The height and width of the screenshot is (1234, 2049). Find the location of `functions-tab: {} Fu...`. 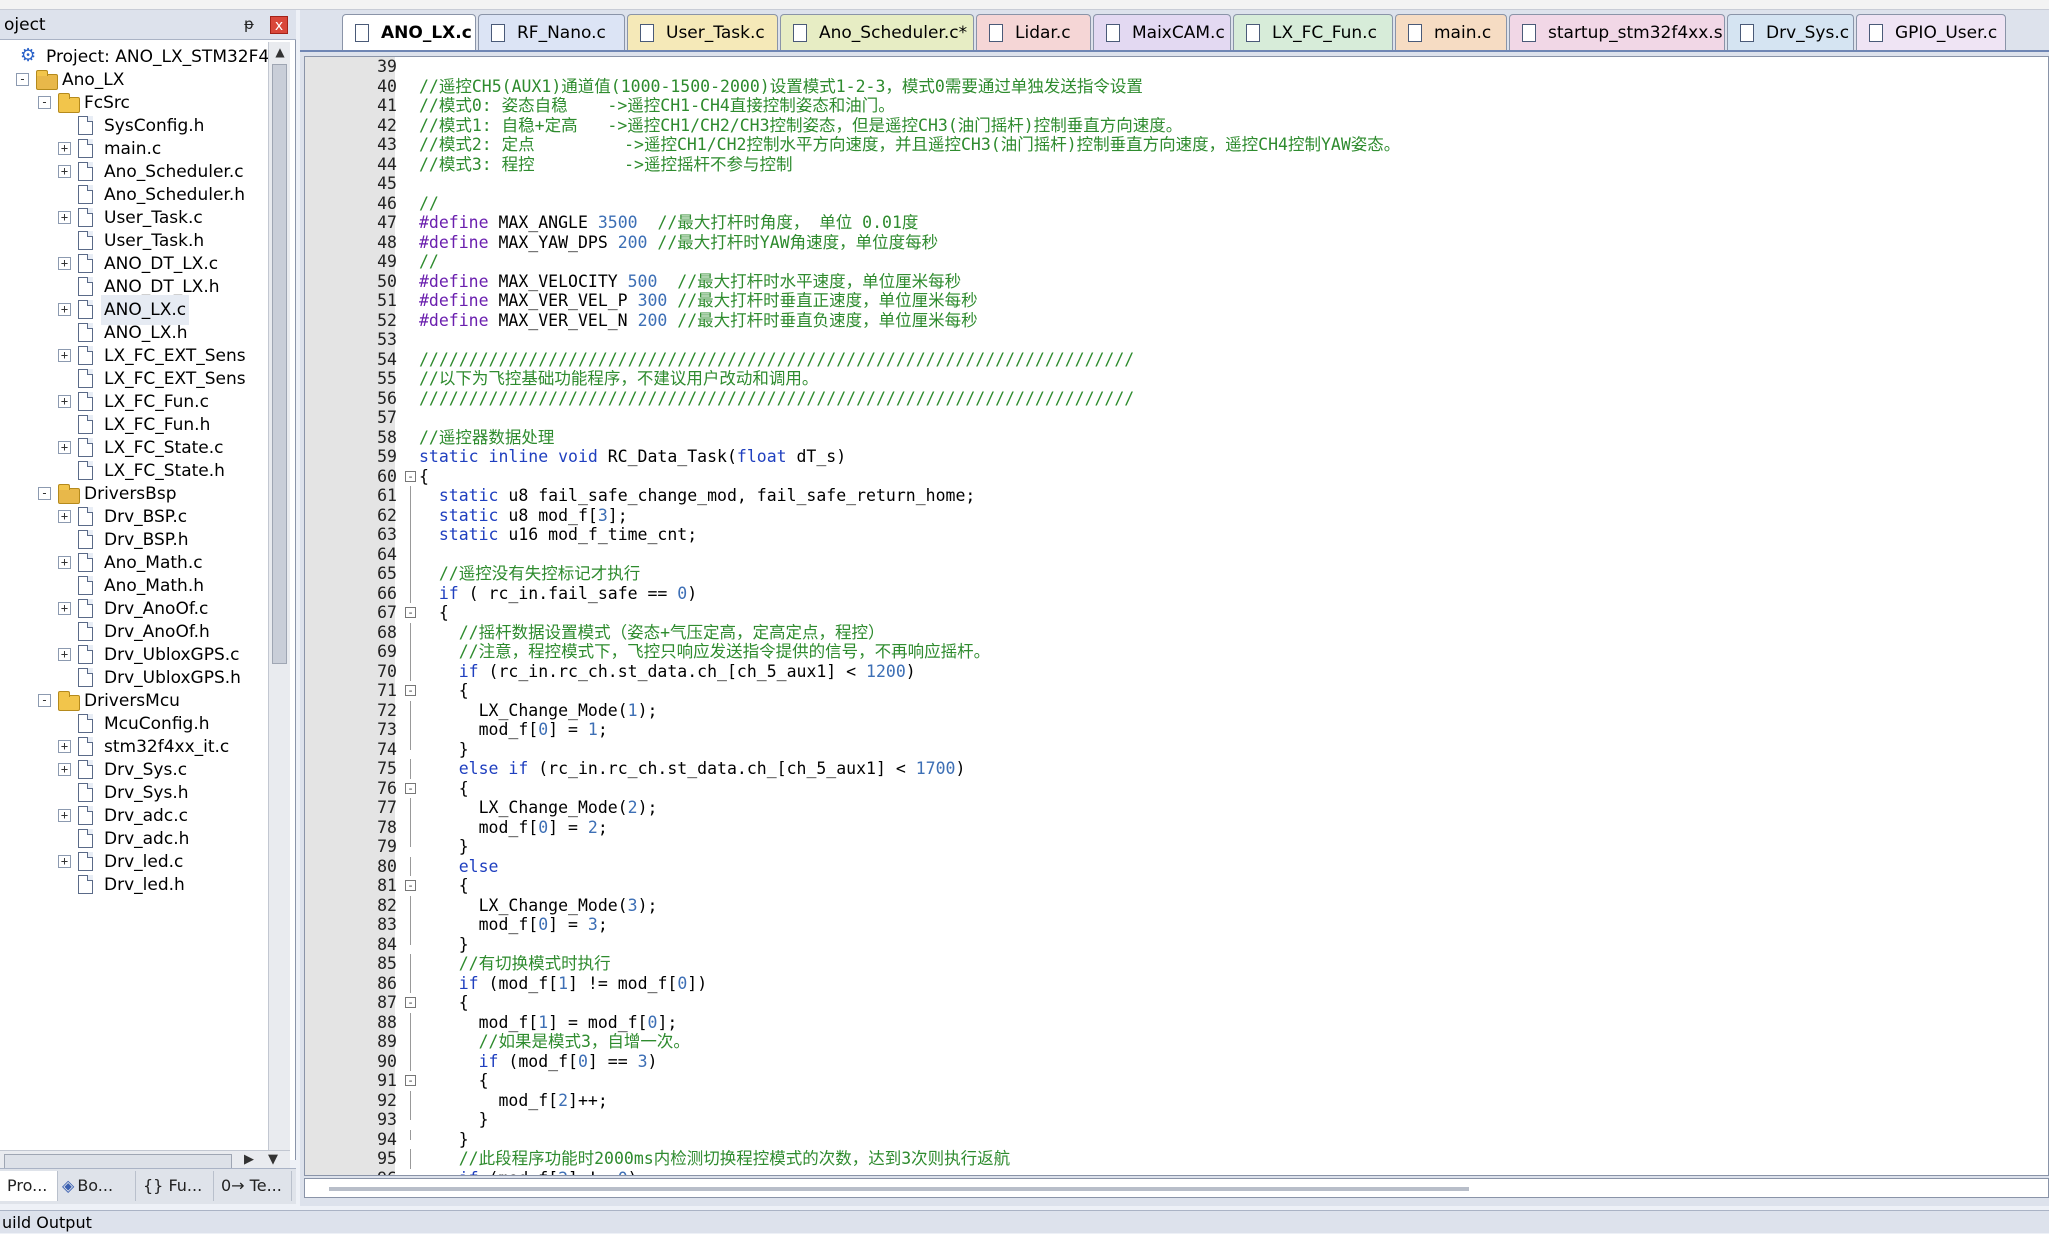

functions-tab: {} Fu... is located at coordinates (175, 1186).